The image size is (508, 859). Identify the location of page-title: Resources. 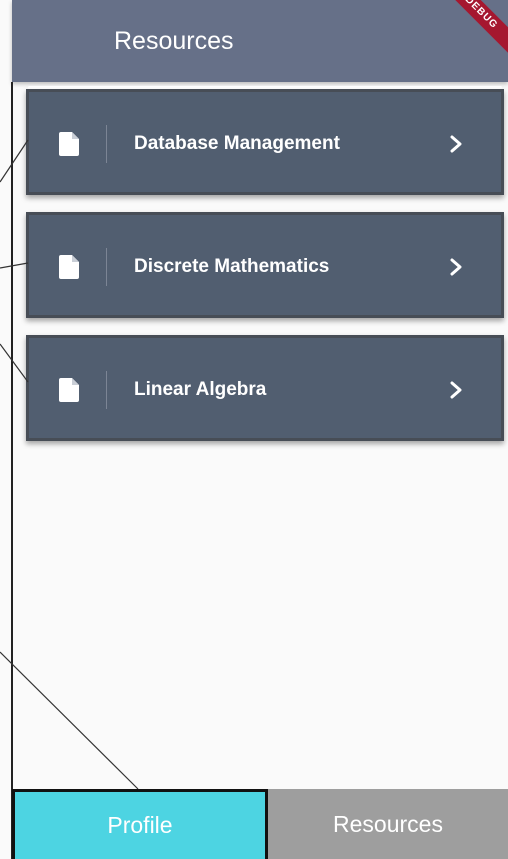
(174, 41).